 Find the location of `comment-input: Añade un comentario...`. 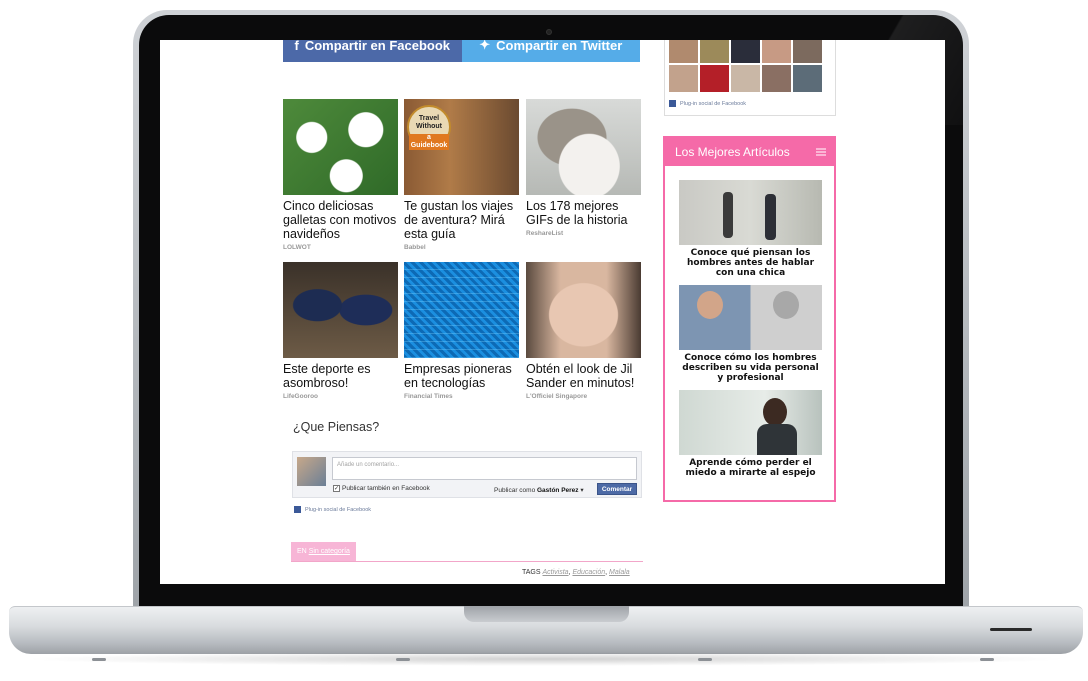

comment-input: Añade un comentario... is located at coordinates (484, 468).